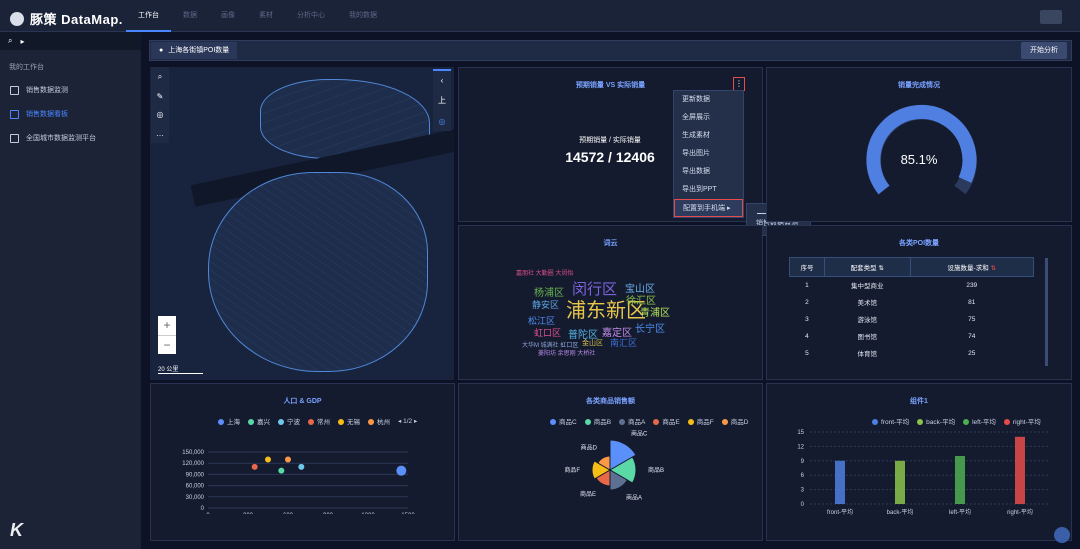 The height and width of the screenshot is (549, 1080). Describe the element at coordinates (148, 16) in the screenshot. I see `nav-workbench: 工作台` at that location.